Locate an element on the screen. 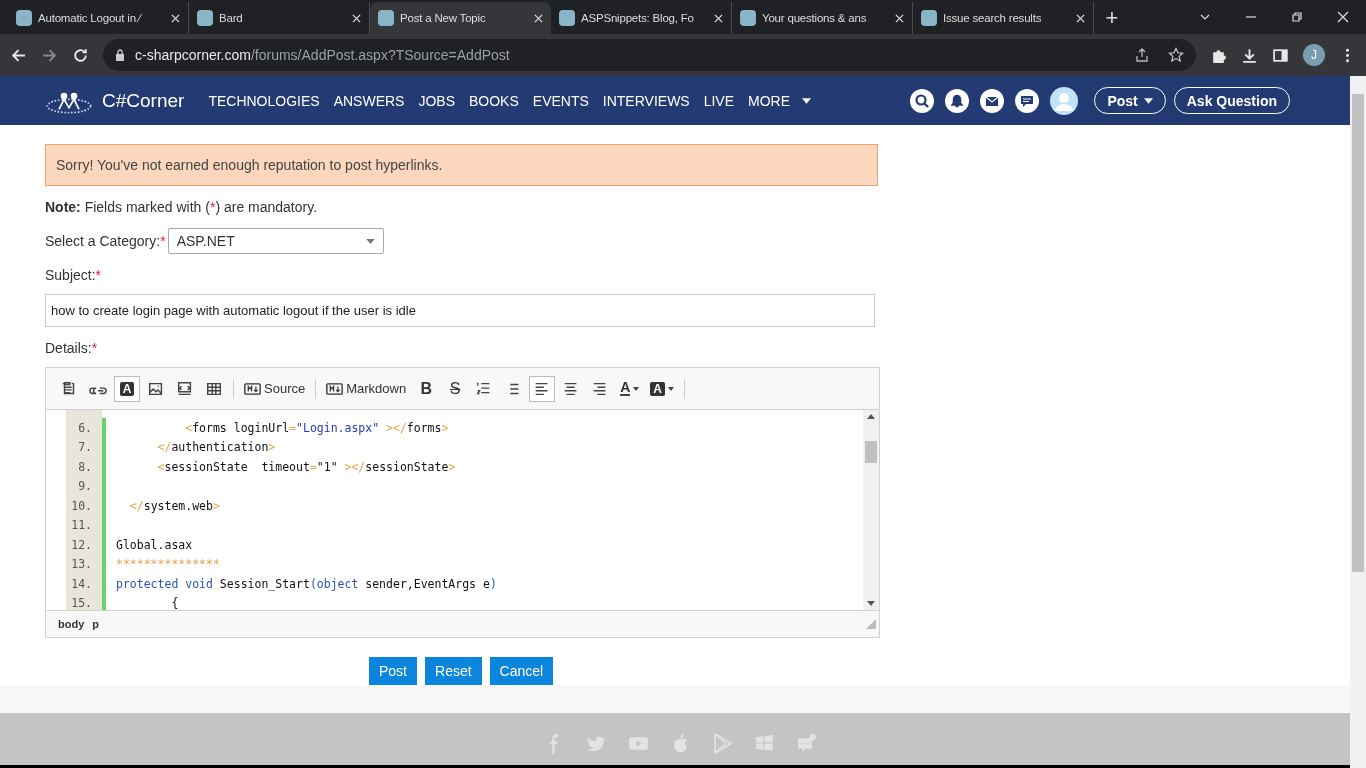  subject-field: how to create login page with automatic logout if the user is idle is located at coordinates (460, 310).